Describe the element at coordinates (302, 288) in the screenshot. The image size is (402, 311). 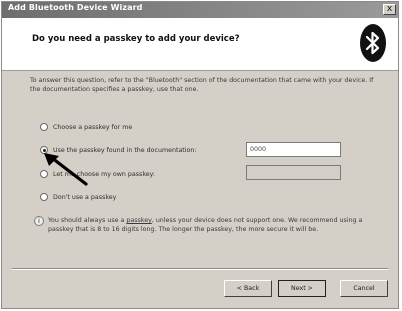
I see `next-button: Next >` at that location.